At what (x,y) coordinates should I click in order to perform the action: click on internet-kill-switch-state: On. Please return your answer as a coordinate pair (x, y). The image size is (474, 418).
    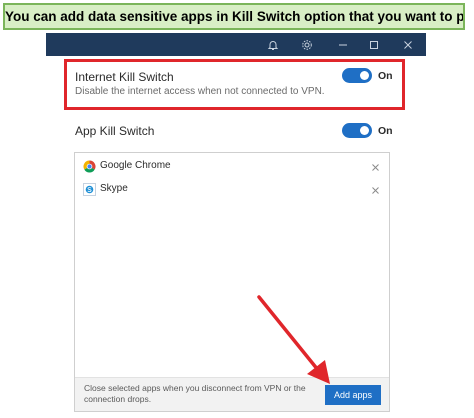
    Looking at the image, I should click on (385, 76).